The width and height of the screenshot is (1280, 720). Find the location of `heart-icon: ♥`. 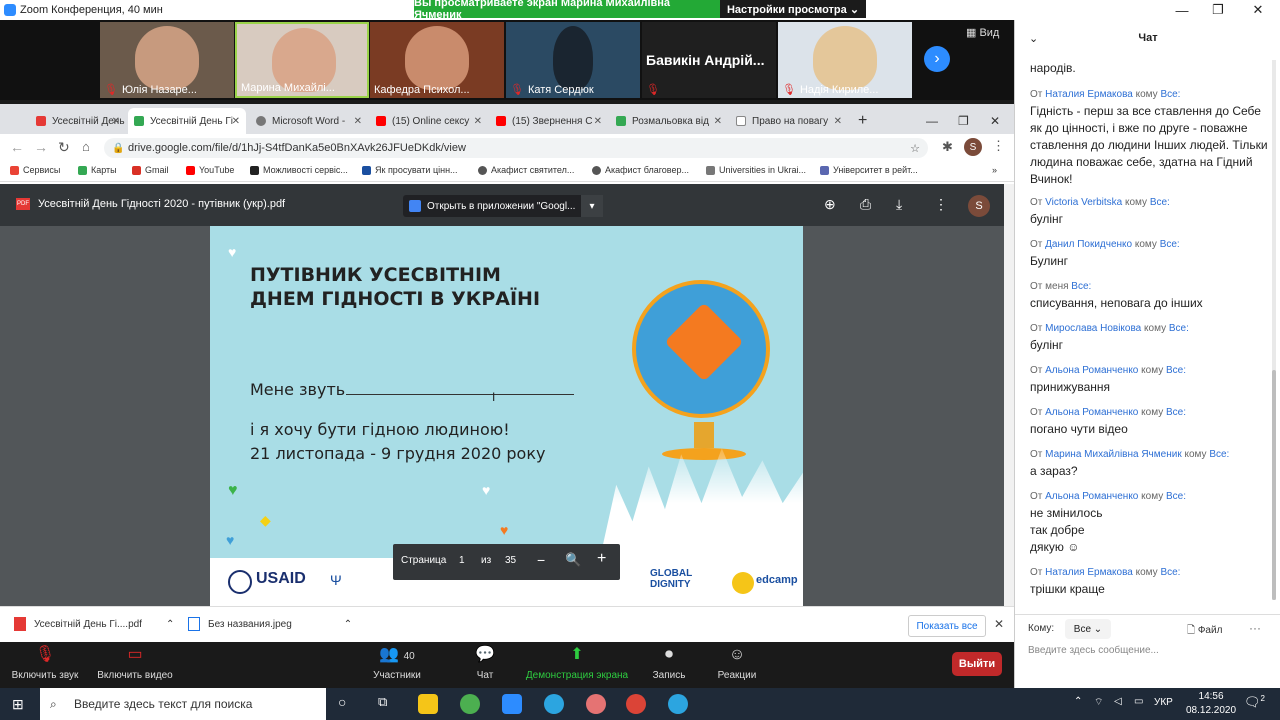

heart-icon: ♥ is located at coordinates (233, 490).